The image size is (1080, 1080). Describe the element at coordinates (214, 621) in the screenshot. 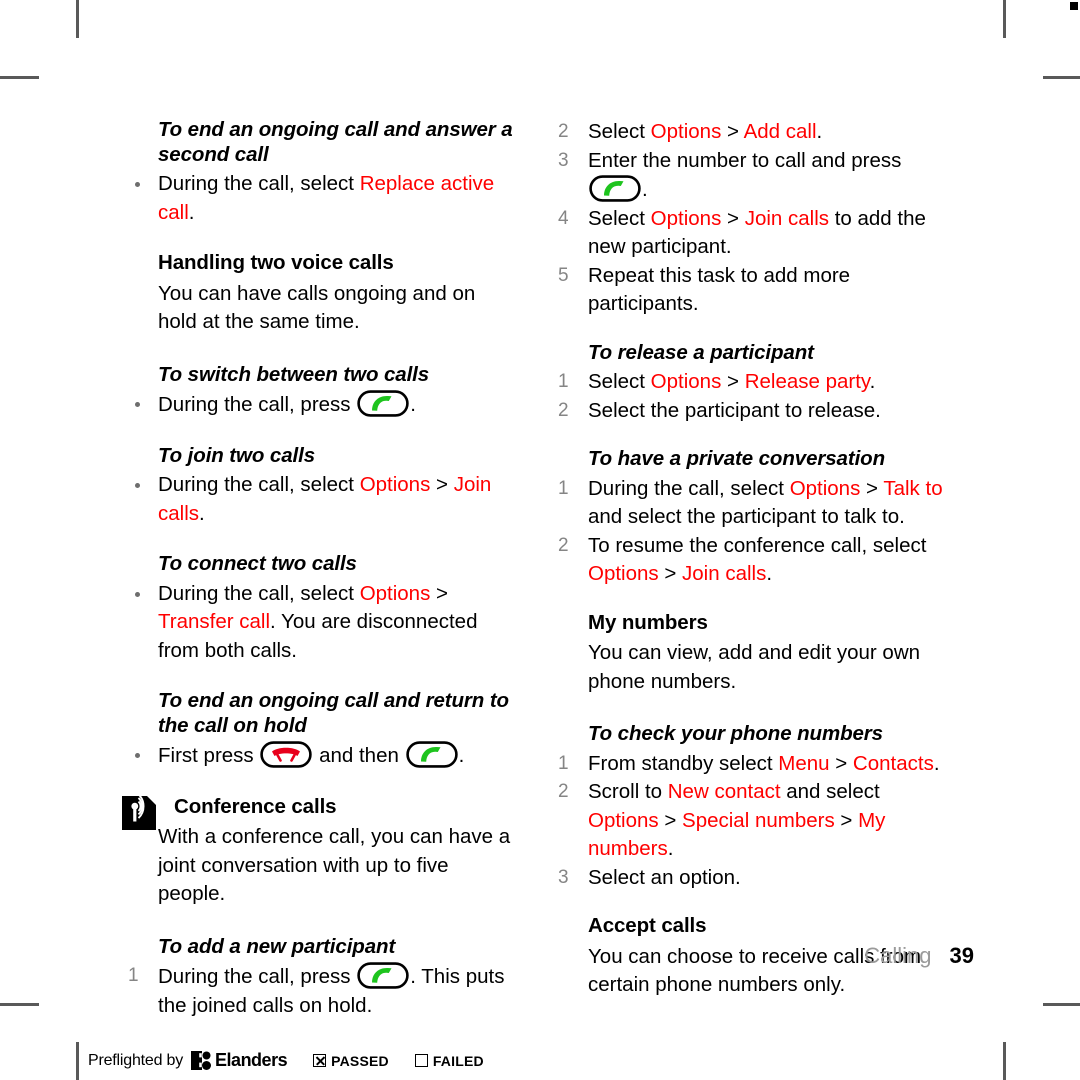

I see `ui-term: Transfer call` at that location.